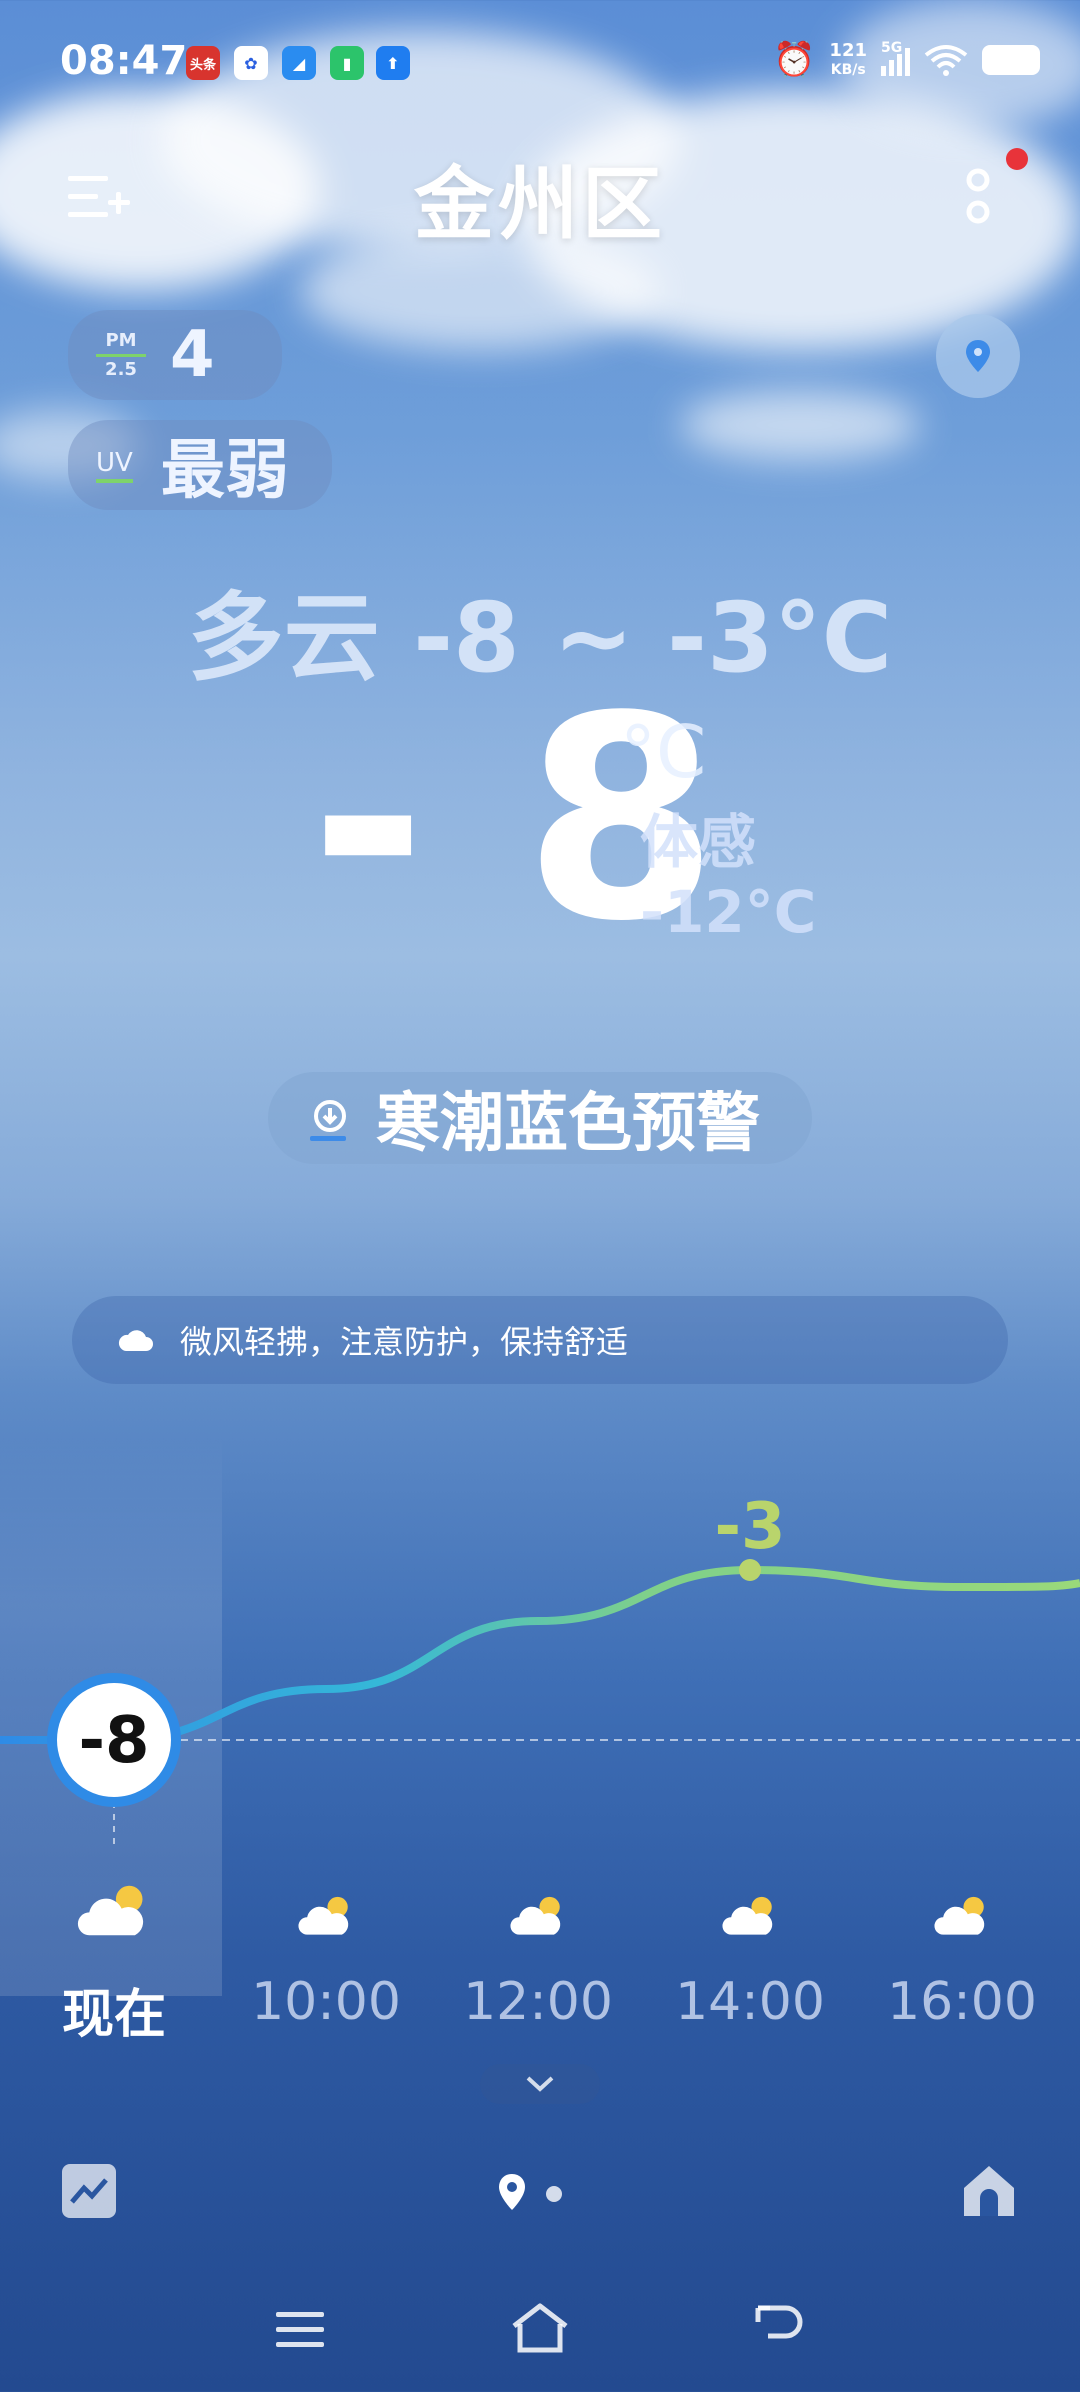  I want to click on browser-icon: ◢, so click(299, 63).